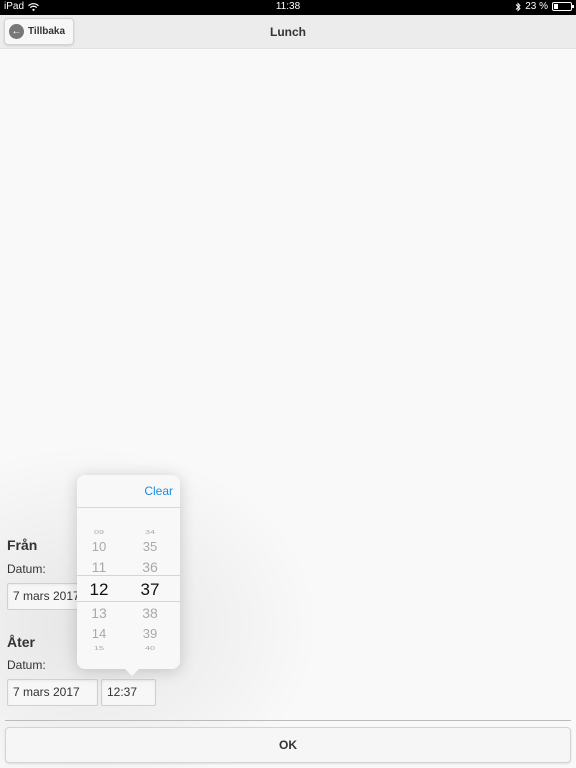  Describe the element at coordinates (99, 613) in the screenshot. I see `hour-option: 13` at that location.